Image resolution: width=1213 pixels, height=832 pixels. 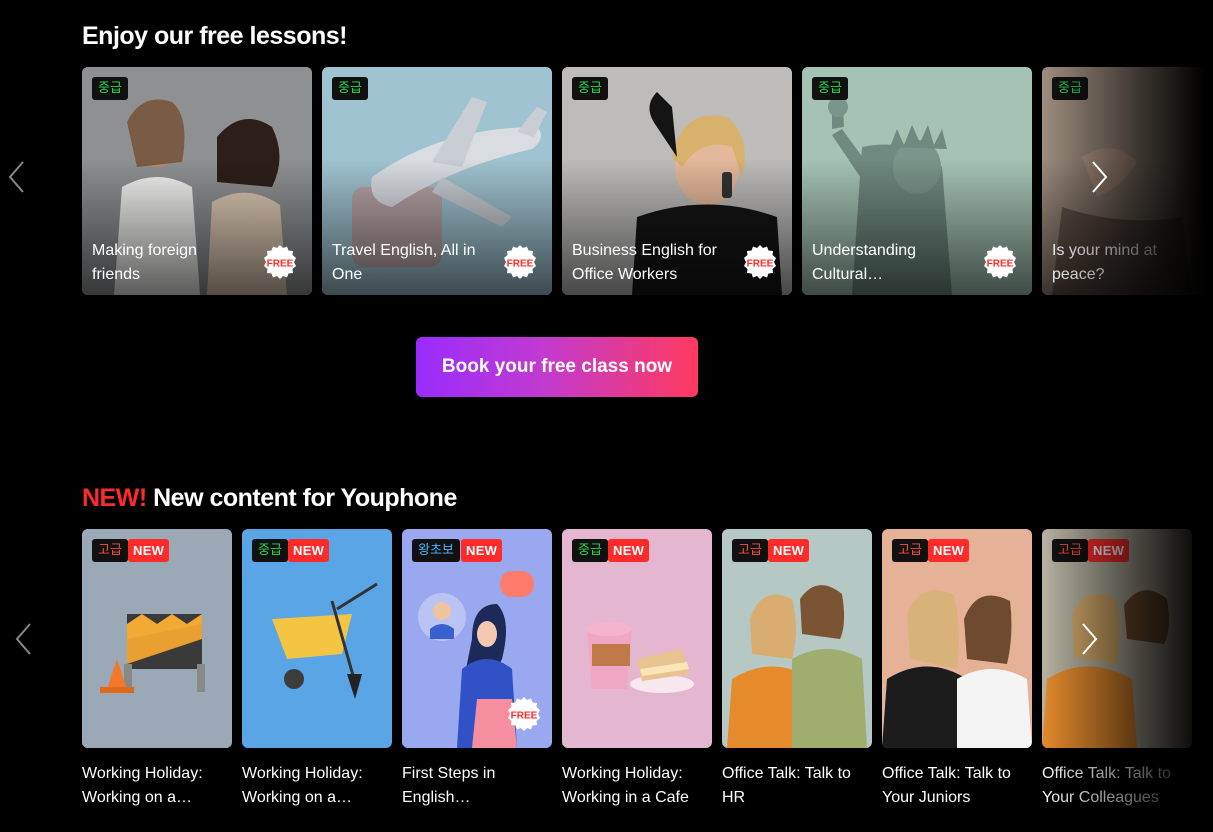 What do you see at coordinates (957, 669) in the screenshot?
I see `new-content-card: 고급 NEW Office Talk: Talk to Your Juniors` at bounding box center [957, 669].